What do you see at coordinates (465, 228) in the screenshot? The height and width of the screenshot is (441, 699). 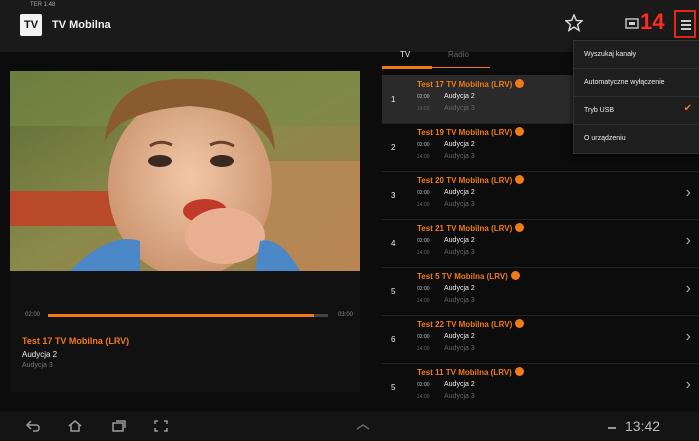 I see `channel-name: Test 21 TV Mobilna (LRV)` at bounding box center [465, 228].